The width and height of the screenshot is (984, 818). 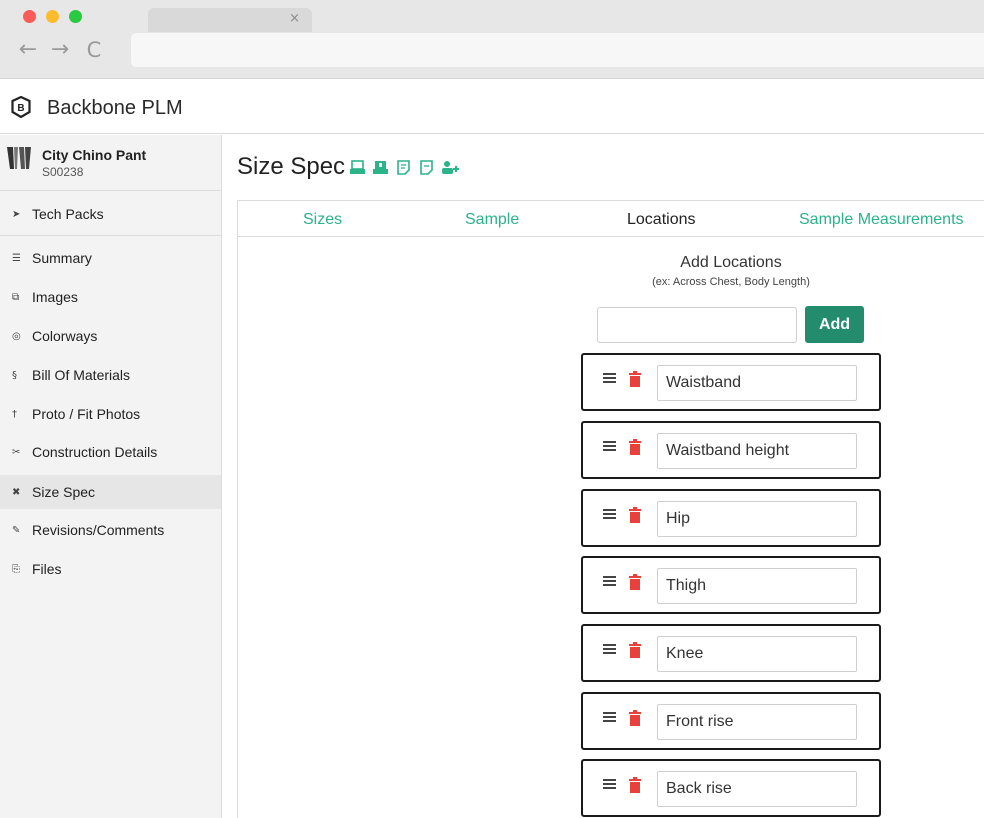 What do you see at coordinates (731, 262) in the screenshot?
I see `add-locations-heading: Add Locations` at bounding box center [731, 262].